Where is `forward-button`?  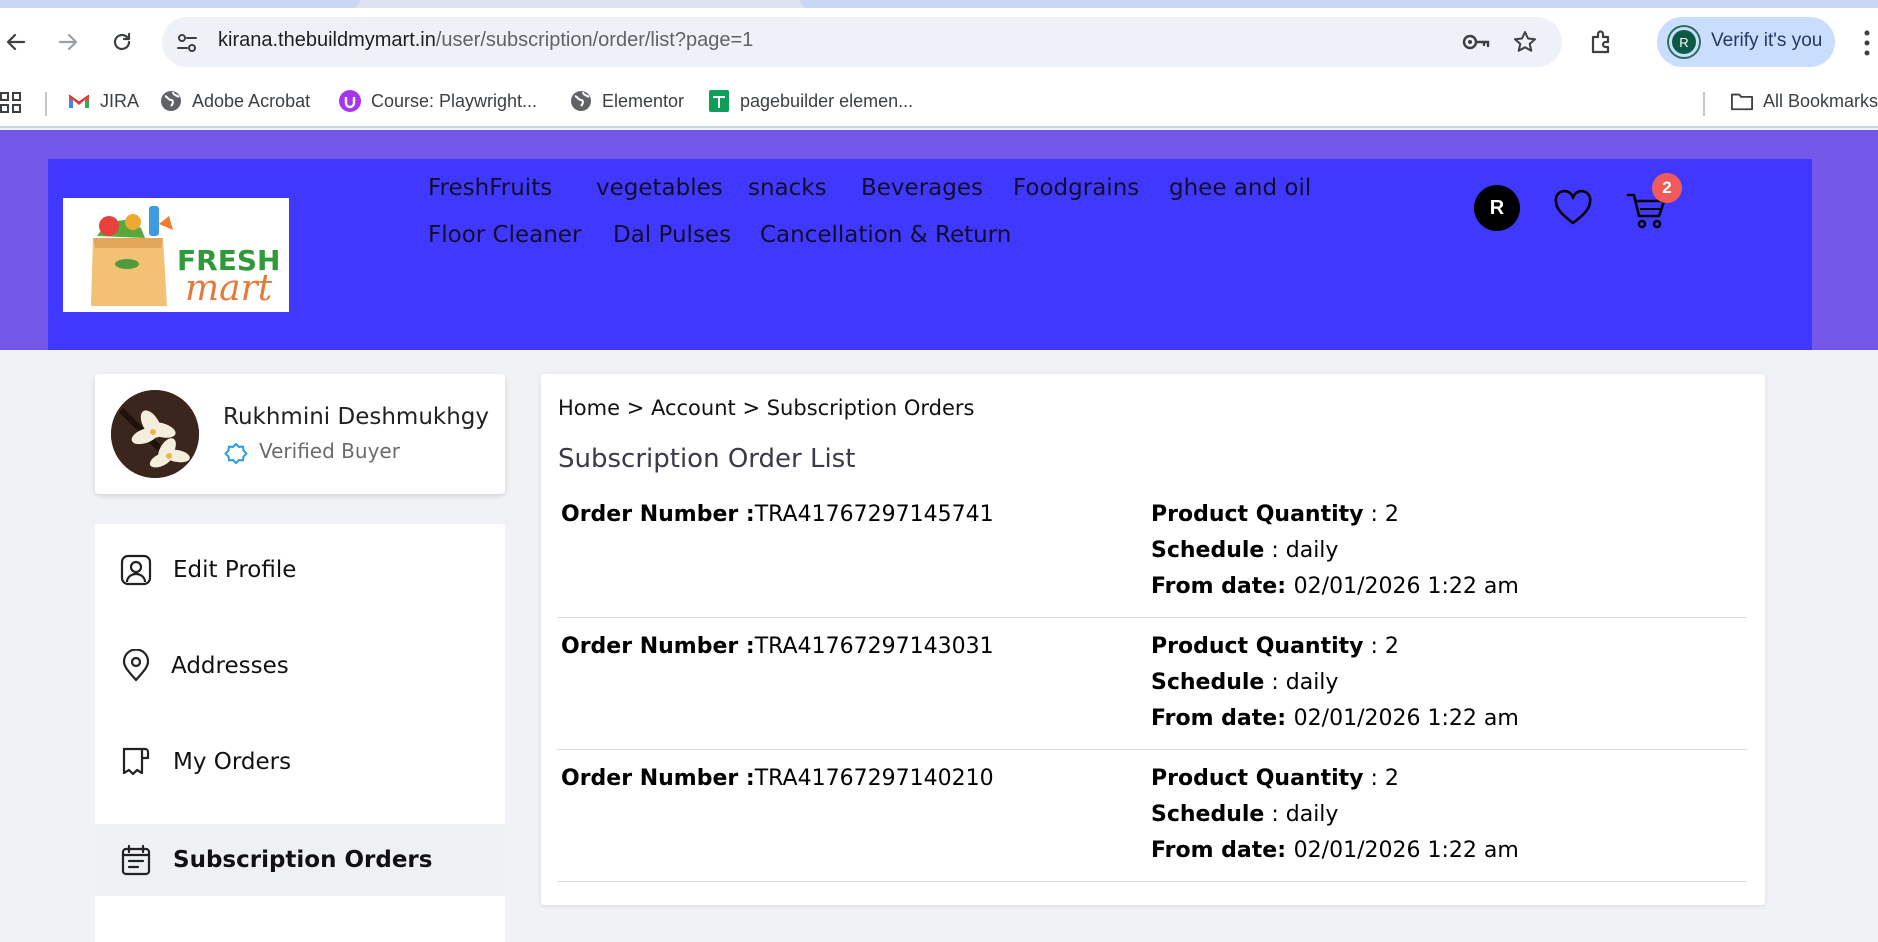
forward-button is located at coordinates (68, 42).